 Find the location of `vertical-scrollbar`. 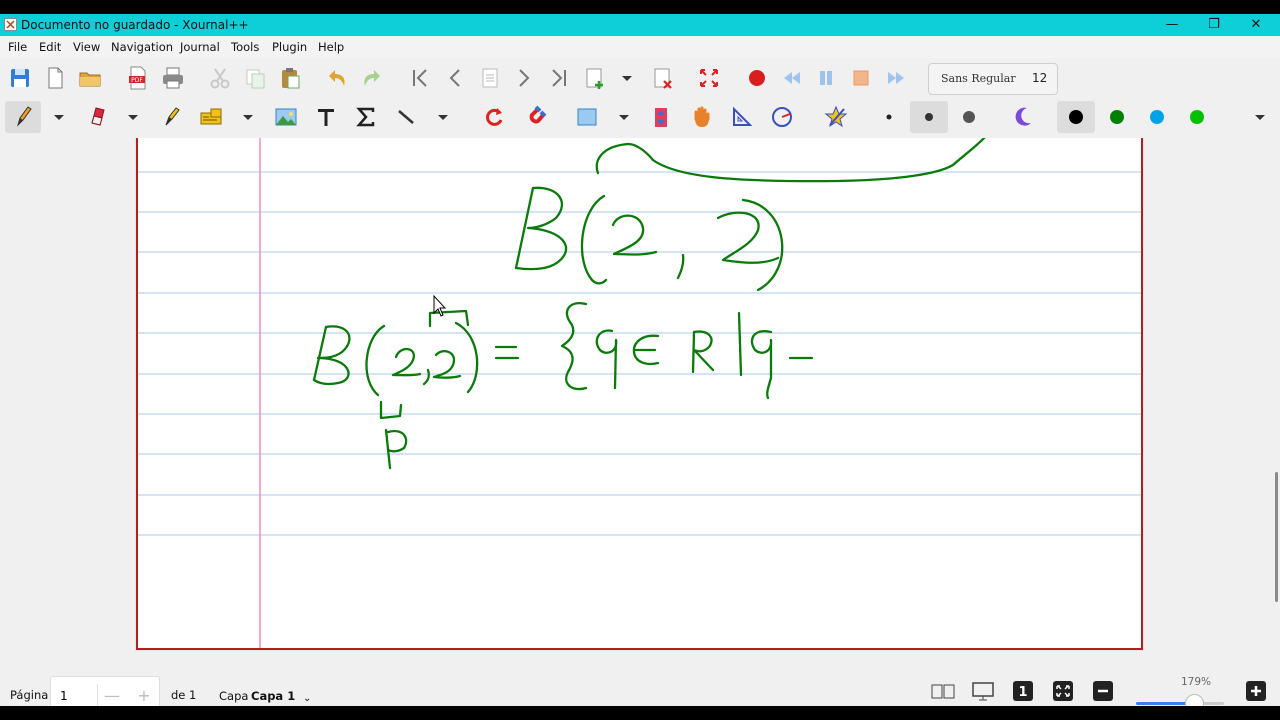

vertical-scrollbar is located at coordinates (1276, 537).